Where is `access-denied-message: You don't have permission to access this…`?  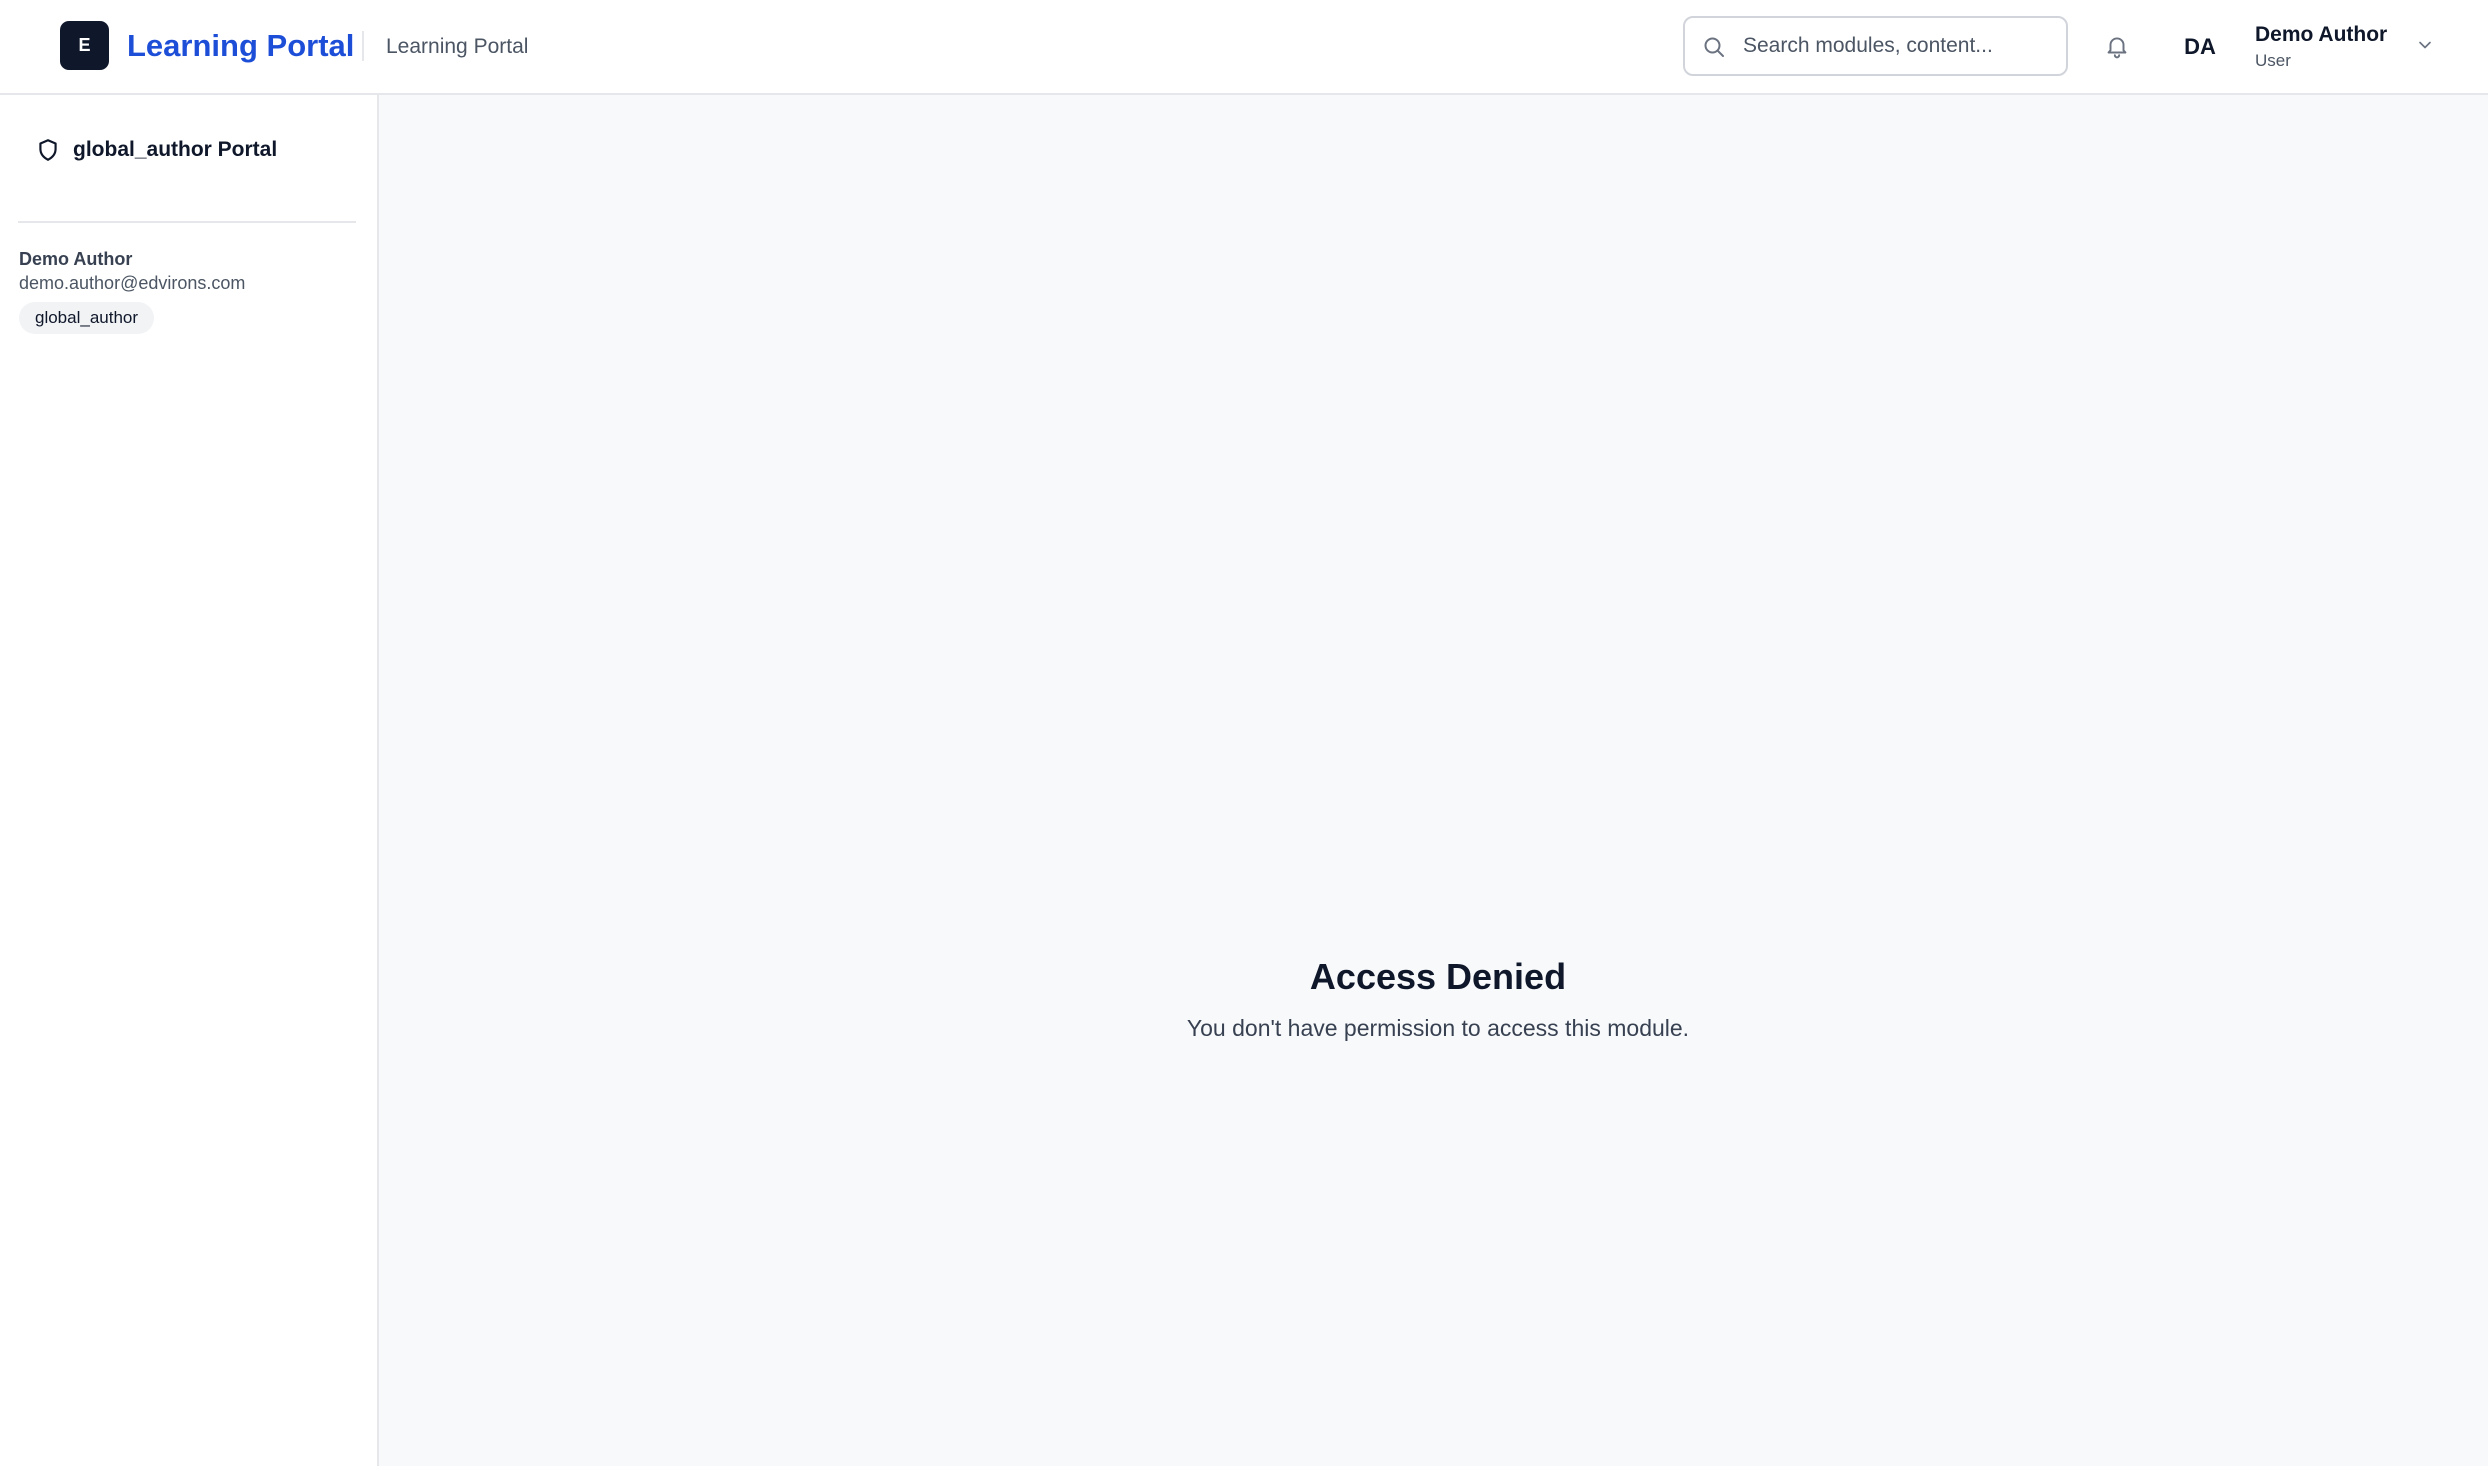 access-denied-message: You don't have permission to access this… is located at coordinates (1438, 1028).